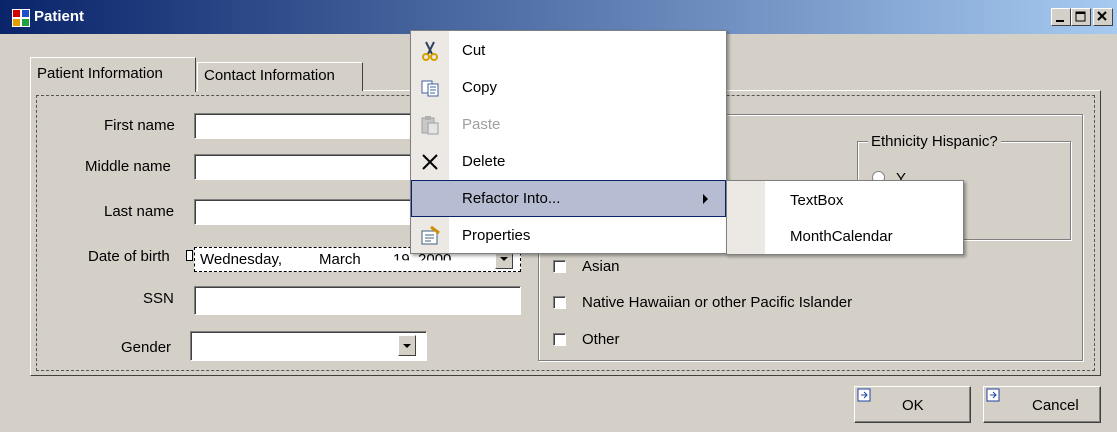  I want to click on checkbox-asian, so click(559, 266).